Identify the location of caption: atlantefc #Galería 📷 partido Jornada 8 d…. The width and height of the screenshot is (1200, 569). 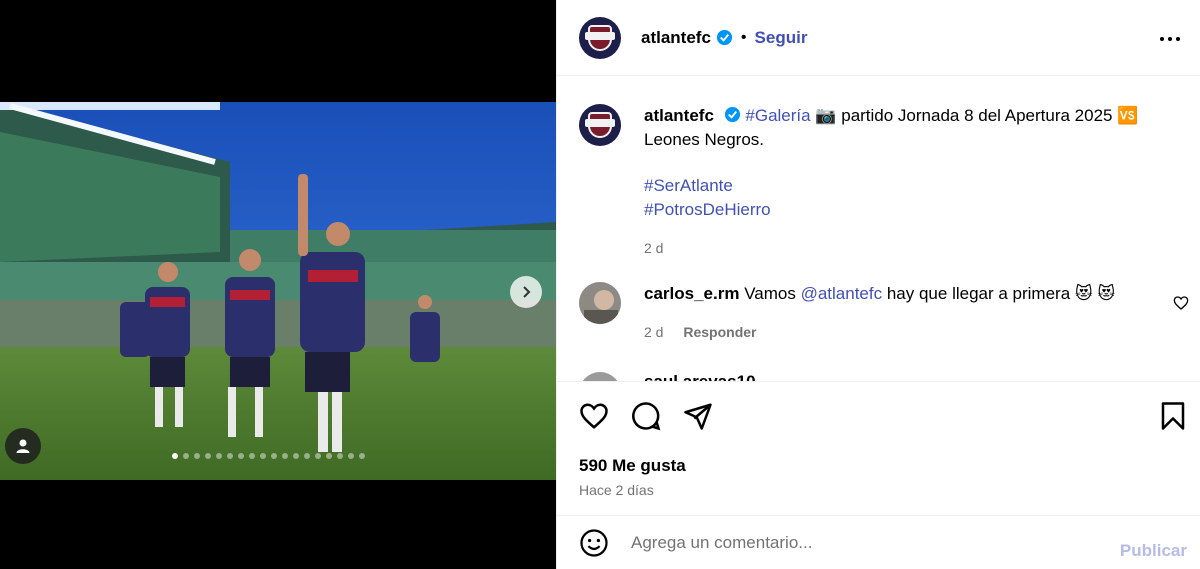
(881, 182).